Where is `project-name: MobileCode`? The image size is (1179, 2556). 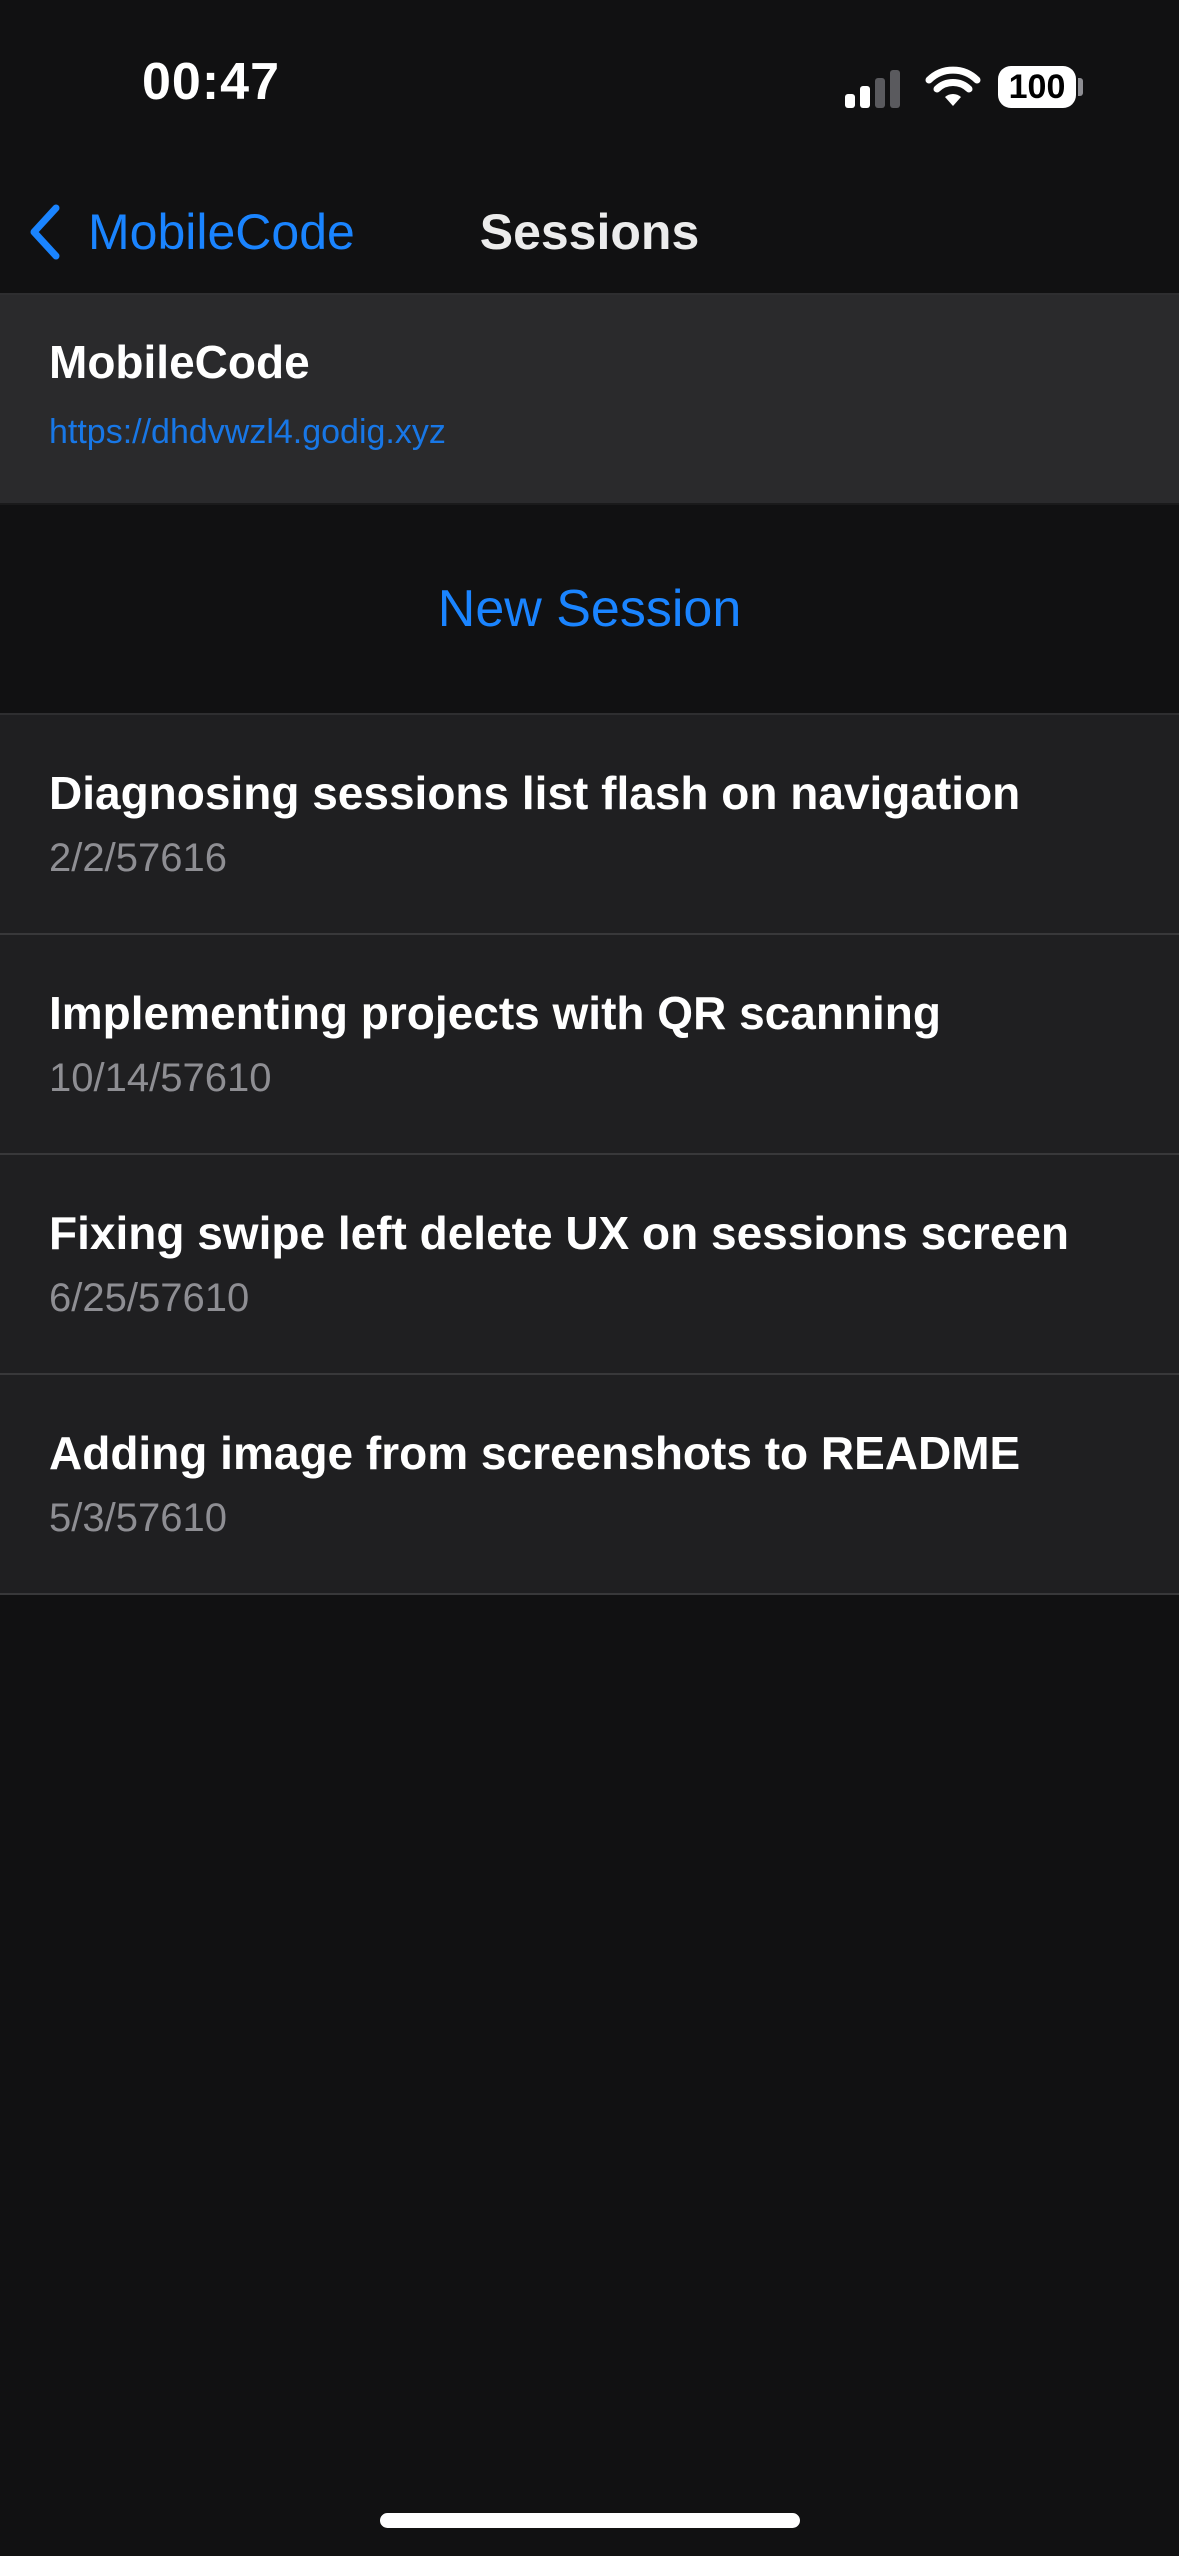
project-name: MobileCode is located at coordinates (179, 362).